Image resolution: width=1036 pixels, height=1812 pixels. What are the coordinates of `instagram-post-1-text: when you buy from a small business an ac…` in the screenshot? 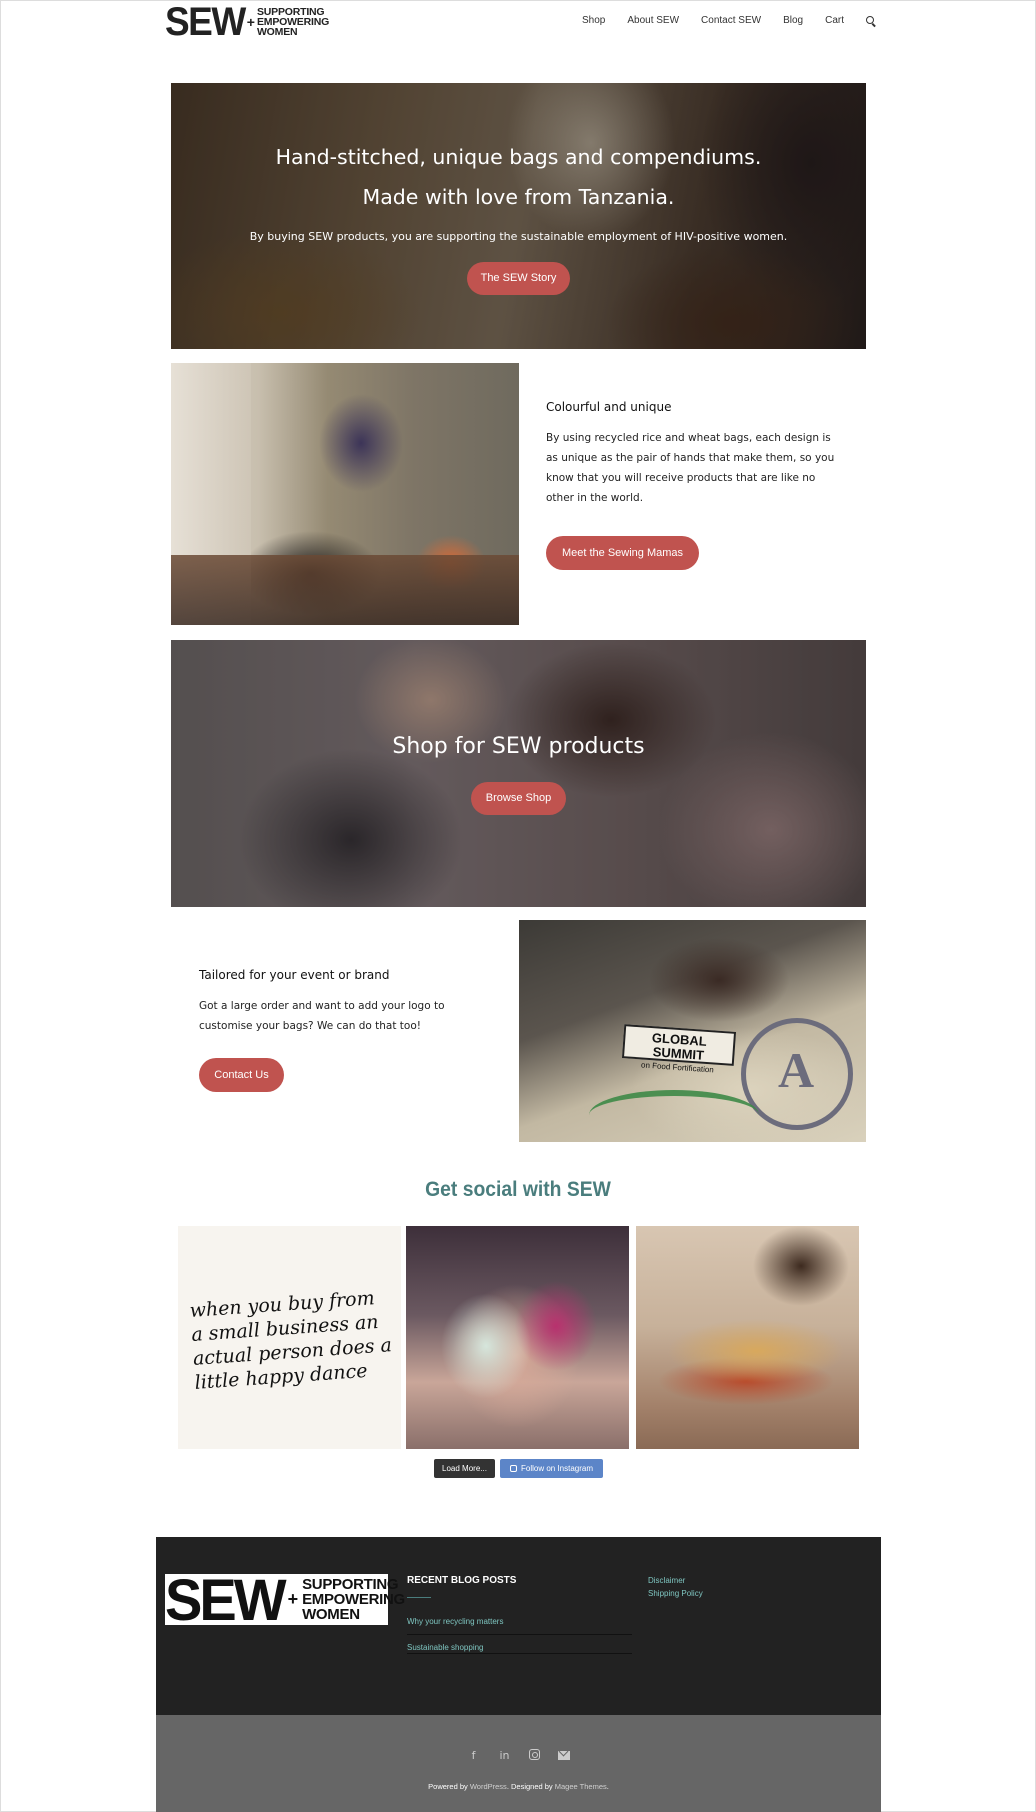 It's located at (290, 1340).